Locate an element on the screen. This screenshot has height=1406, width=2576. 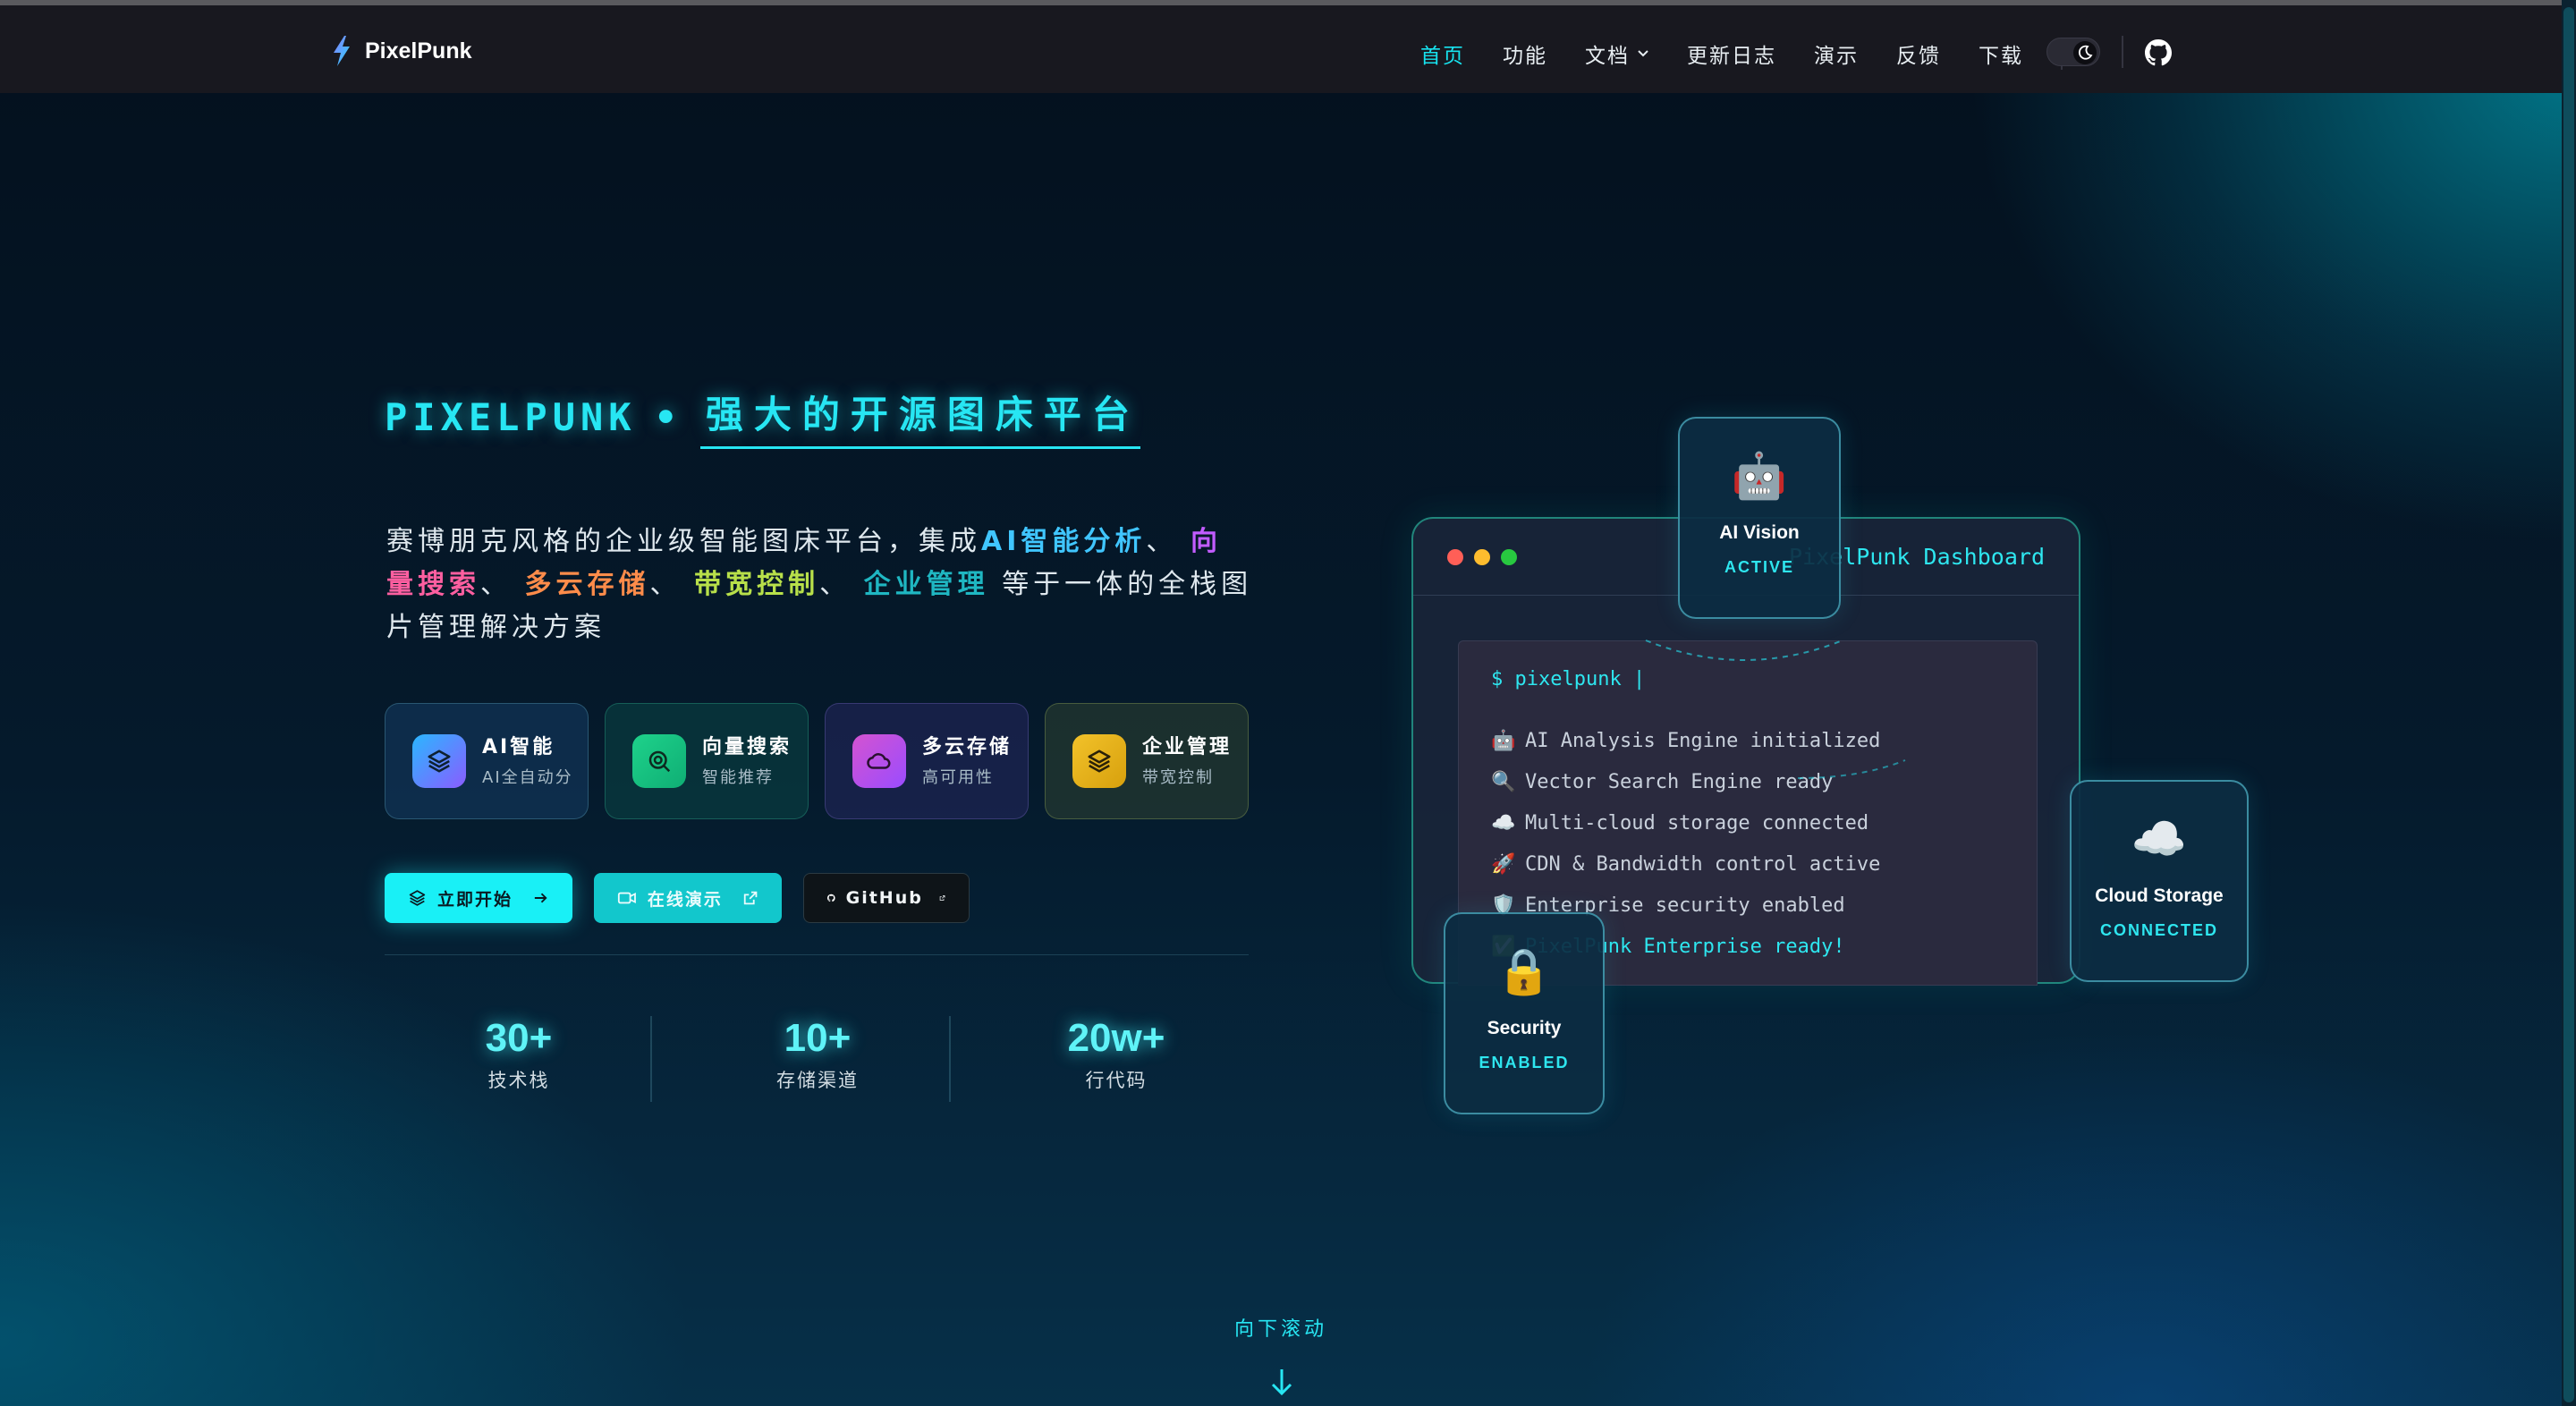
desc-text-1: 赛博朋克风格的企业级智能图床平台，集成 is located at coordinates (683, 542).